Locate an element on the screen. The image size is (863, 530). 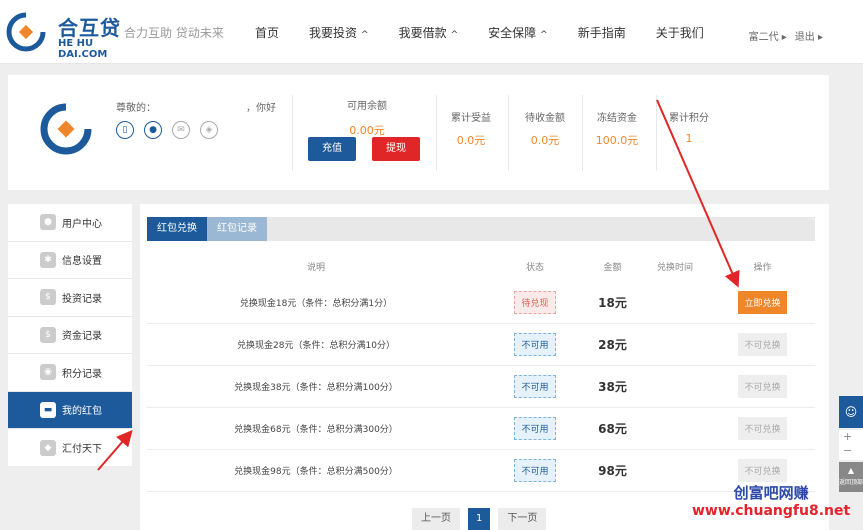
nav-guide: 新手指南 is located at coordinates (602, 32).